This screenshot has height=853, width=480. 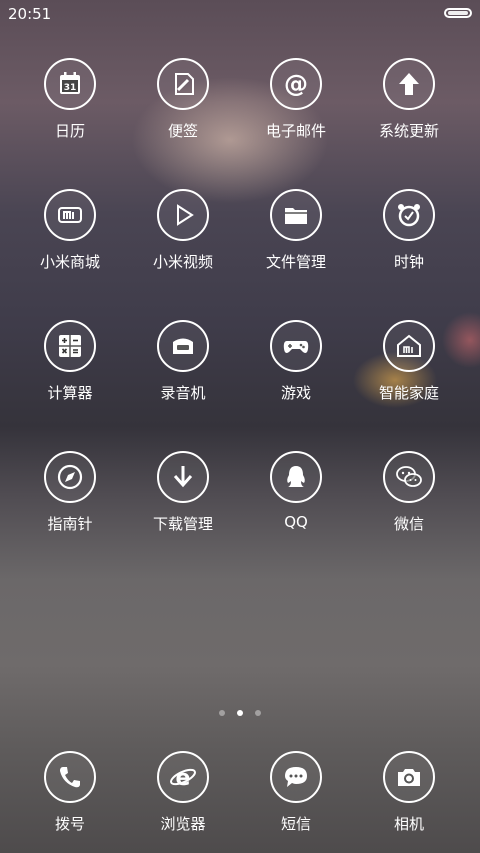 I want to click on app-label: 小米视频, so click(x=182, y=262).